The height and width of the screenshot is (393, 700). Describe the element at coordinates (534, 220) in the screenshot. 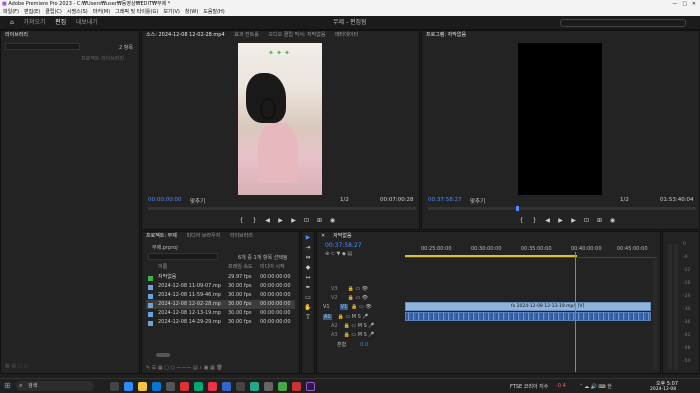

I see `p-mark-out-button: }` at that location.